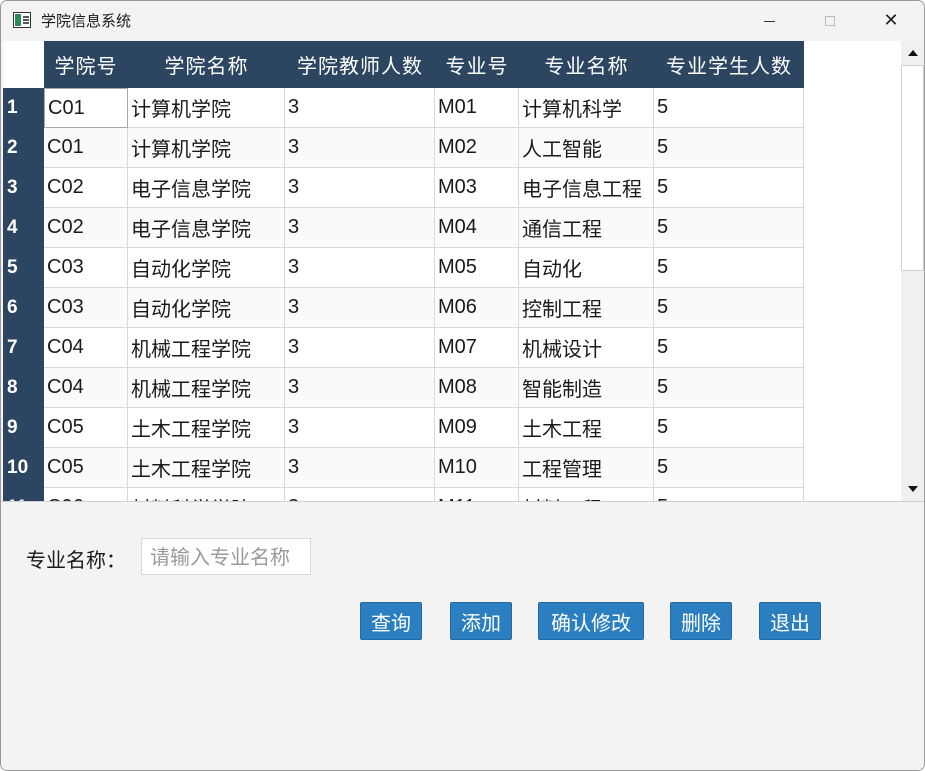 The width and height of the screenshot is (925, 771). Describe the element at coordinates (481, 621) in the screenshot. I see `add-button: 添加` at that location.